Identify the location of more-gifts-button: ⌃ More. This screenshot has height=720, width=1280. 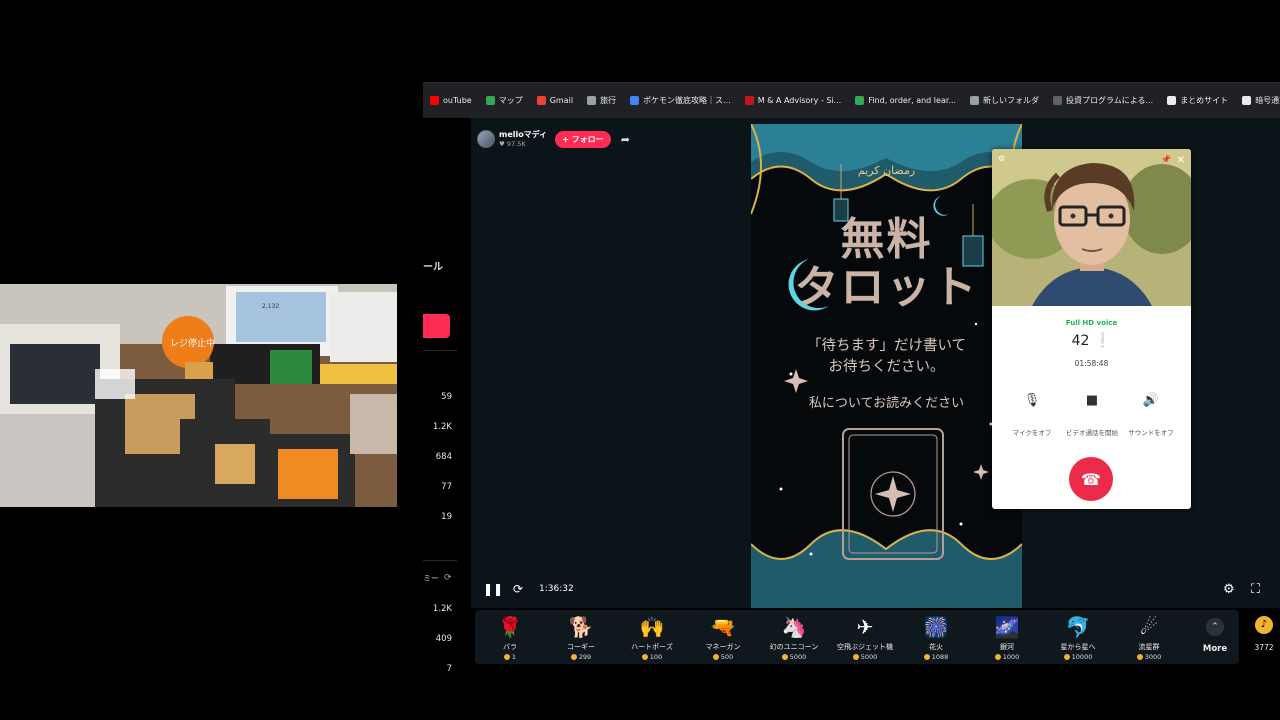
(1215, 636).